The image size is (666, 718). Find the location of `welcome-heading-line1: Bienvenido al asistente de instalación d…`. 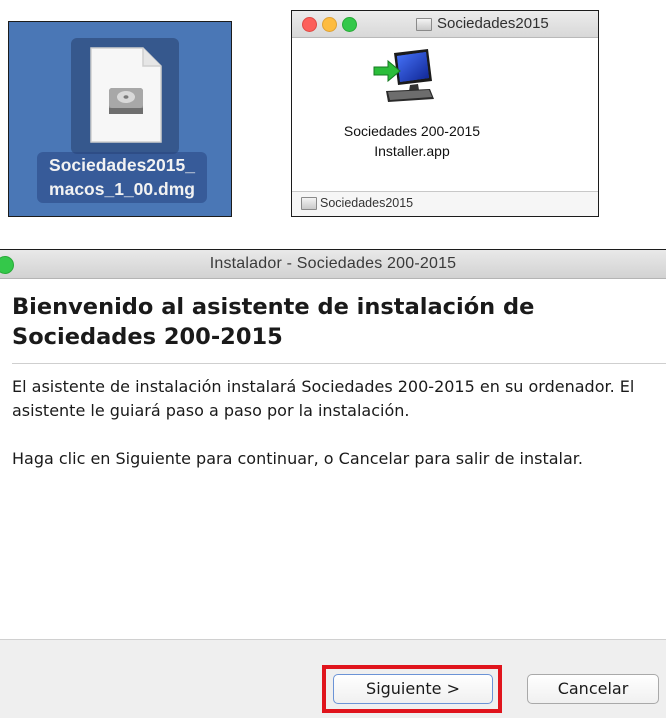

welcome-heading-line1: Bienvenido al asistente de instalación d… is located at coordinates (273, 307).